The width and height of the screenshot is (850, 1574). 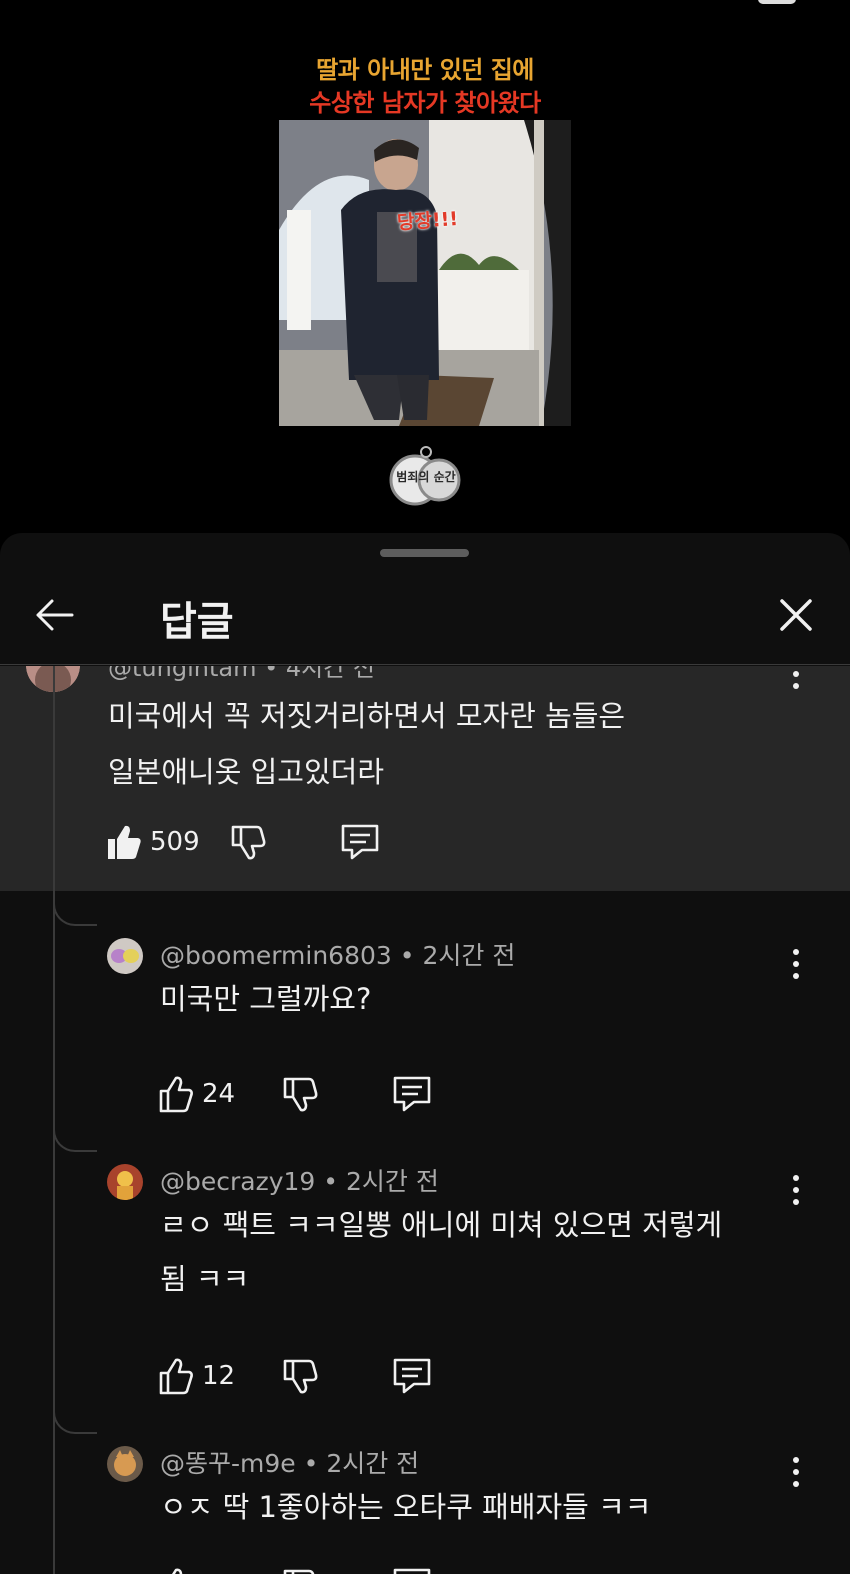 What do you see at coordinates (448, 744) in the screenshot?
I see `comment-text: 미국에서 꼭 저짓거리하면서 모자란 놈들은 일본애니옷 입고있더라` at bounding box center [448, 744].